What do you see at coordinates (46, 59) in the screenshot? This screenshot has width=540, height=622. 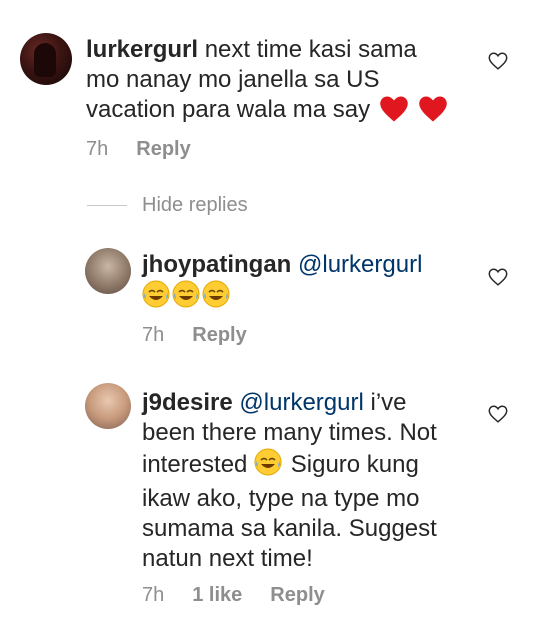 I see `avatar-lurkergurl` at bounding box center [46, 59].